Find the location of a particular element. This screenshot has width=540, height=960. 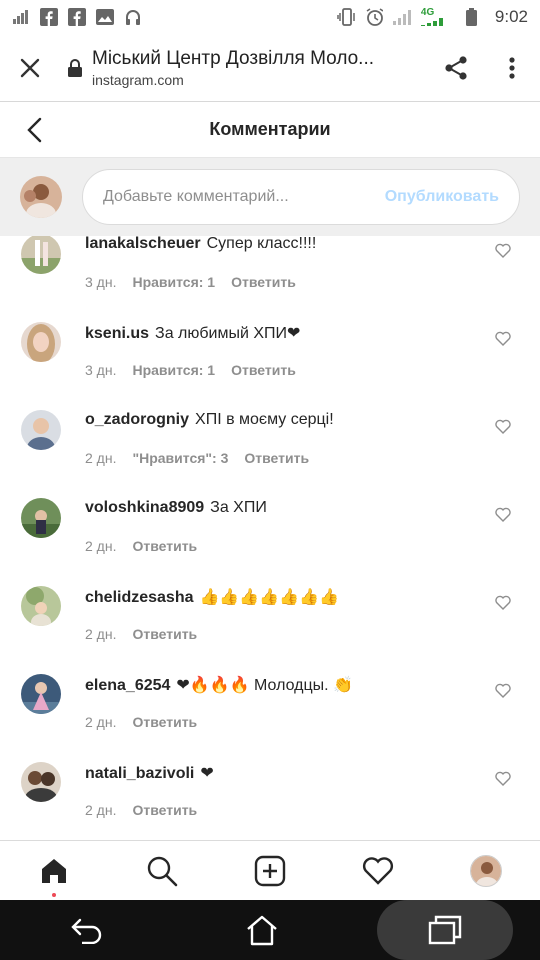

wifi-signal-icon is located at coordinates (401, 17).